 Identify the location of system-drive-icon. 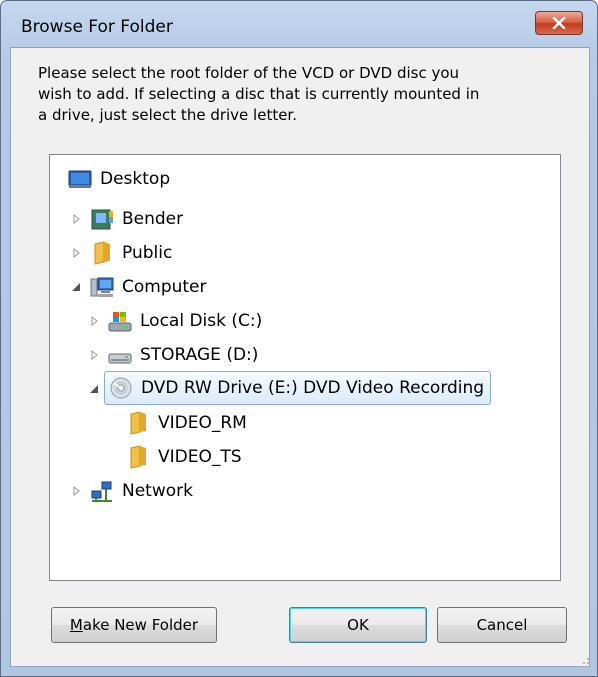
(120, 321).